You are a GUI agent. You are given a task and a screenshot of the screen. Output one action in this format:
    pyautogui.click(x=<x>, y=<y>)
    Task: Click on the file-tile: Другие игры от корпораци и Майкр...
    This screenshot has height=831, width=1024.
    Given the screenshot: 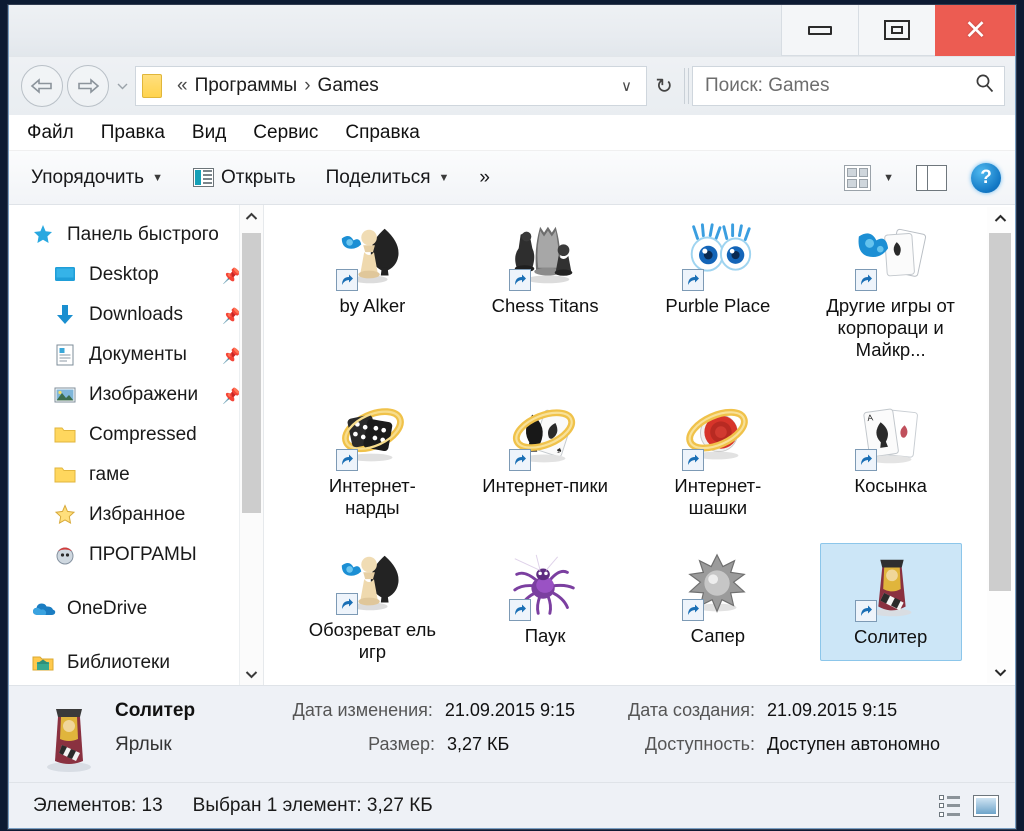 What is the action you would take?
    pyautogui.click(x=891, y=303)
    